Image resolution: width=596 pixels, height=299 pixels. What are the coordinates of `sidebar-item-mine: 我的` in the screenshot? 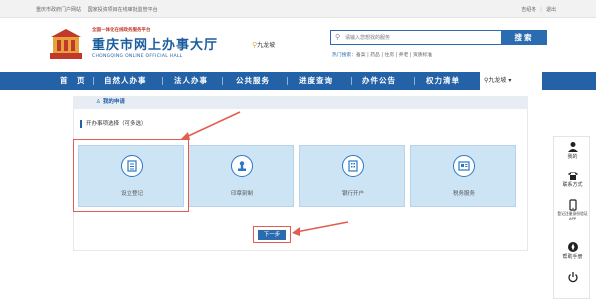 It's located at (572, 150).